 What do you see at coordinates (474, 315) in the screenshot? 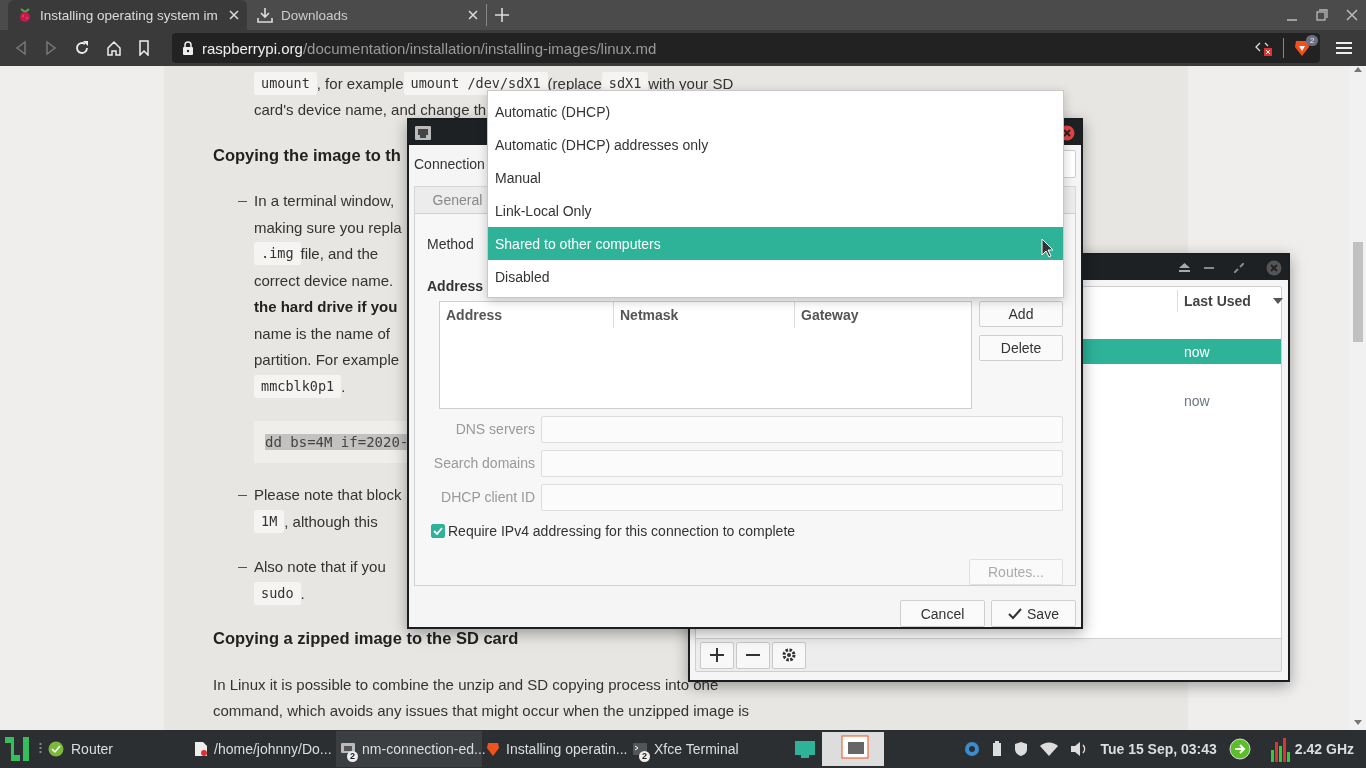
I see `column-header: Address` at bounding box center [474, 315].